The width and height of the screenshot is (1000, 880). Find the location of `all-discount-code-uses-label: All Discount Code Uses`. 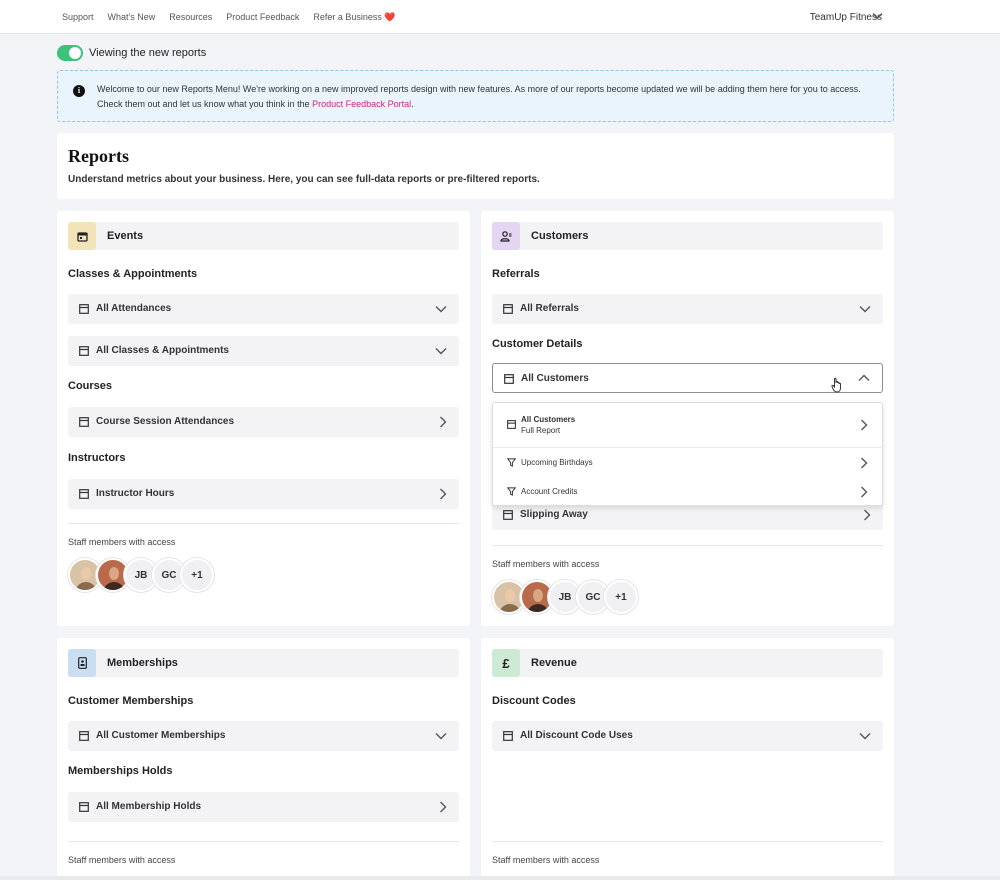

all-discount-code-uses-label: All Discount Code Uses is located at coordinates (576, 735).